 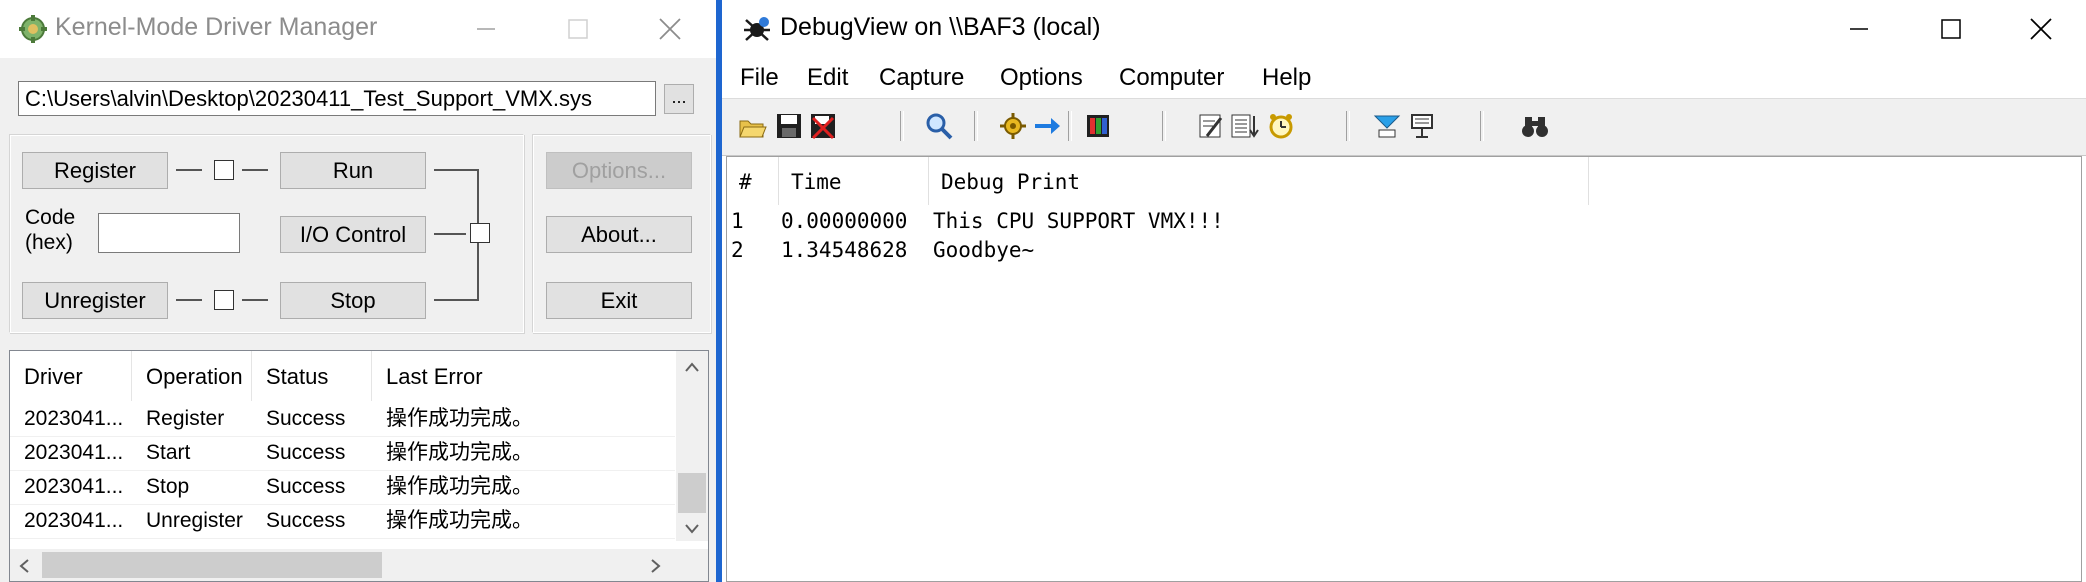 What do you see at coordinates (1047, 126) in the screenshot?
I see `autoscroll-icon` at bounding box center [1047, 126].